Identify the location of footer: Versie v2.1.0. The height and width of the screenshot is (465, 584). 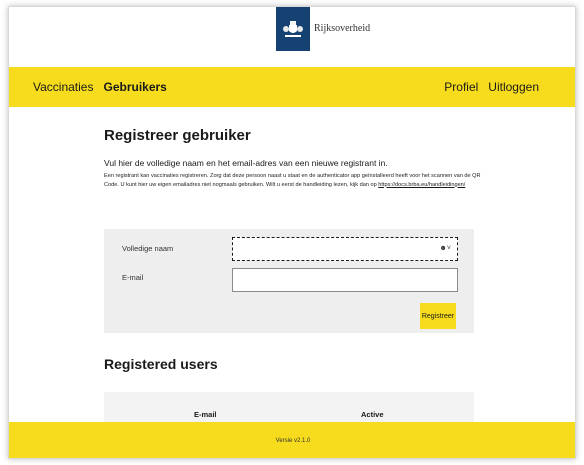
(292, 440).